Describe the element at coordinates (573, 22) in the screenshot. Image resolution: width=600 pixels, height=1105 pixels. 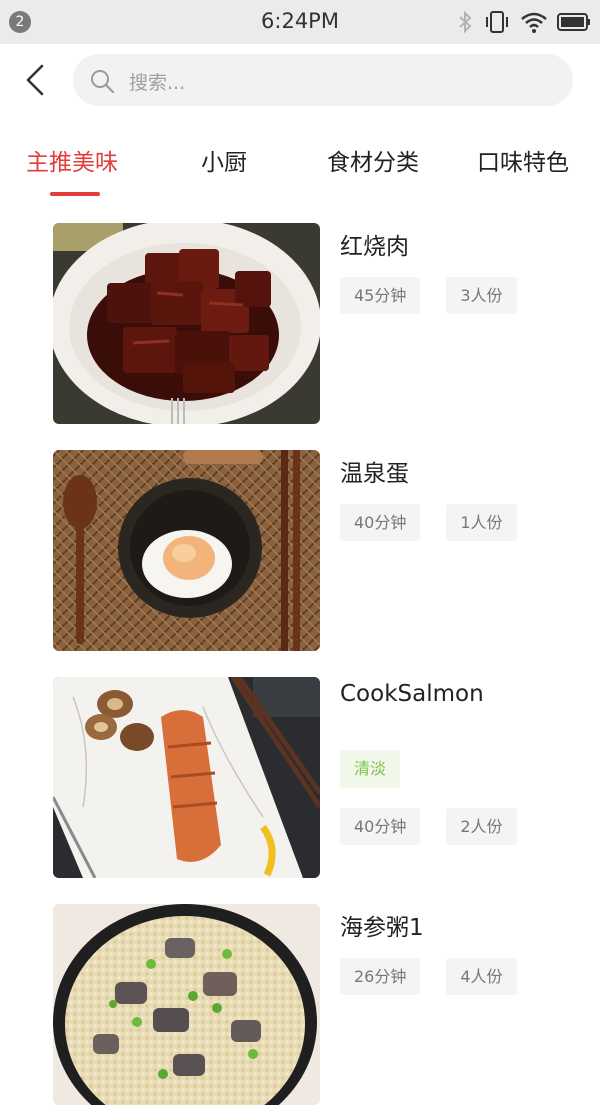
I see `battery-icon` at that location.